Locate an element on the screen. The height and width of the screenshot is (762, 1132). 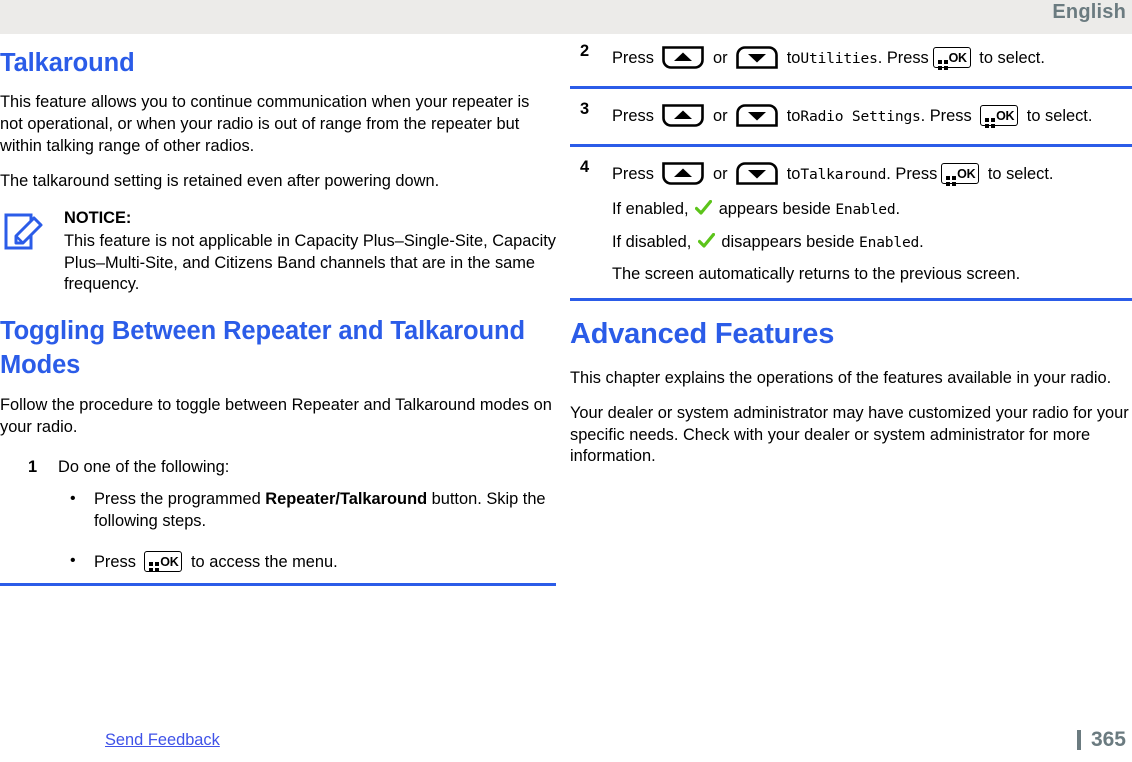
step-4-disabled-line: If disabled, disappears beside Enabled. is located at coordinates (872, 243).